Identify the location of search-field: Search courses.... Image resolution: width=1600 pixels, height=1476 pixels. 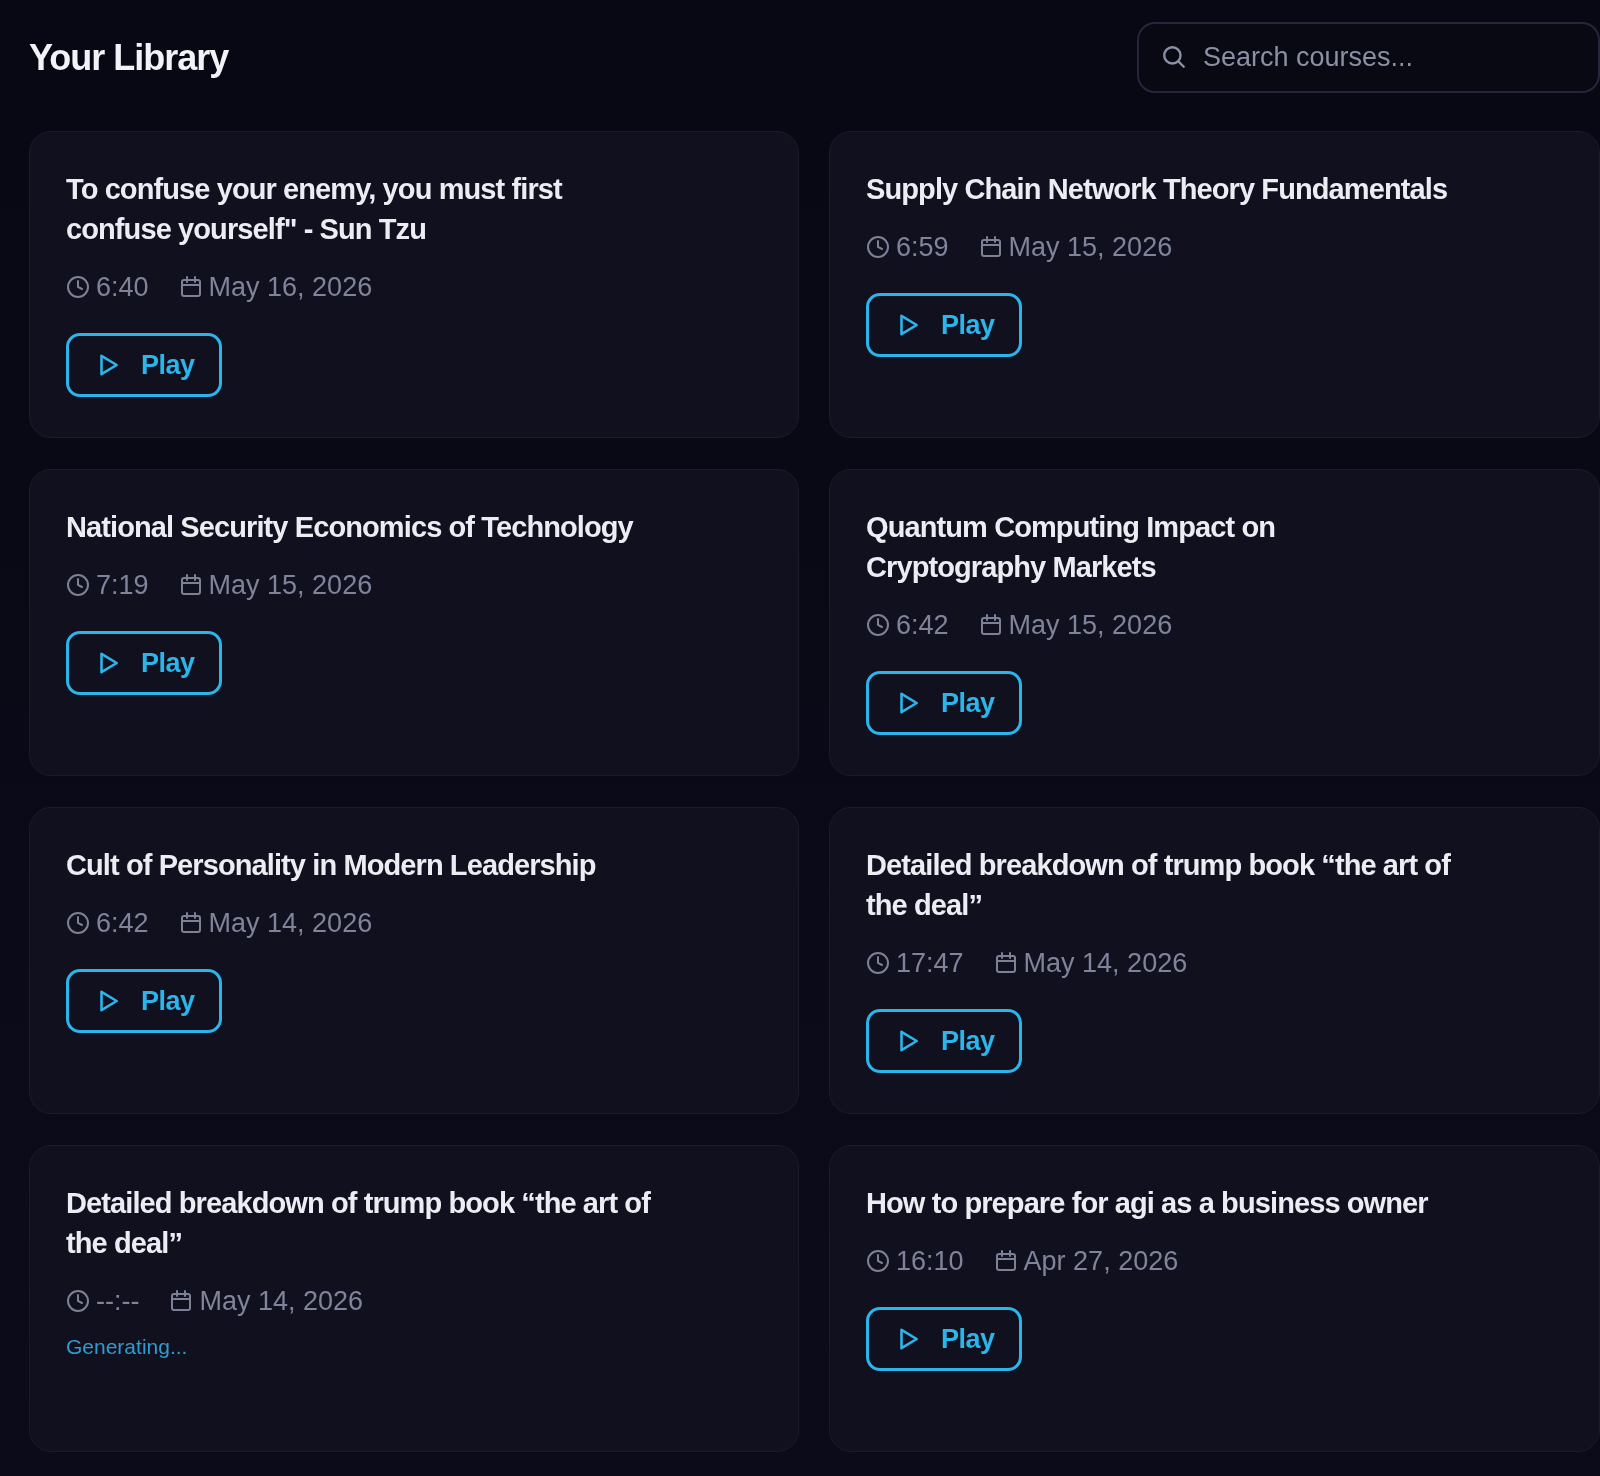
(1368, 57).